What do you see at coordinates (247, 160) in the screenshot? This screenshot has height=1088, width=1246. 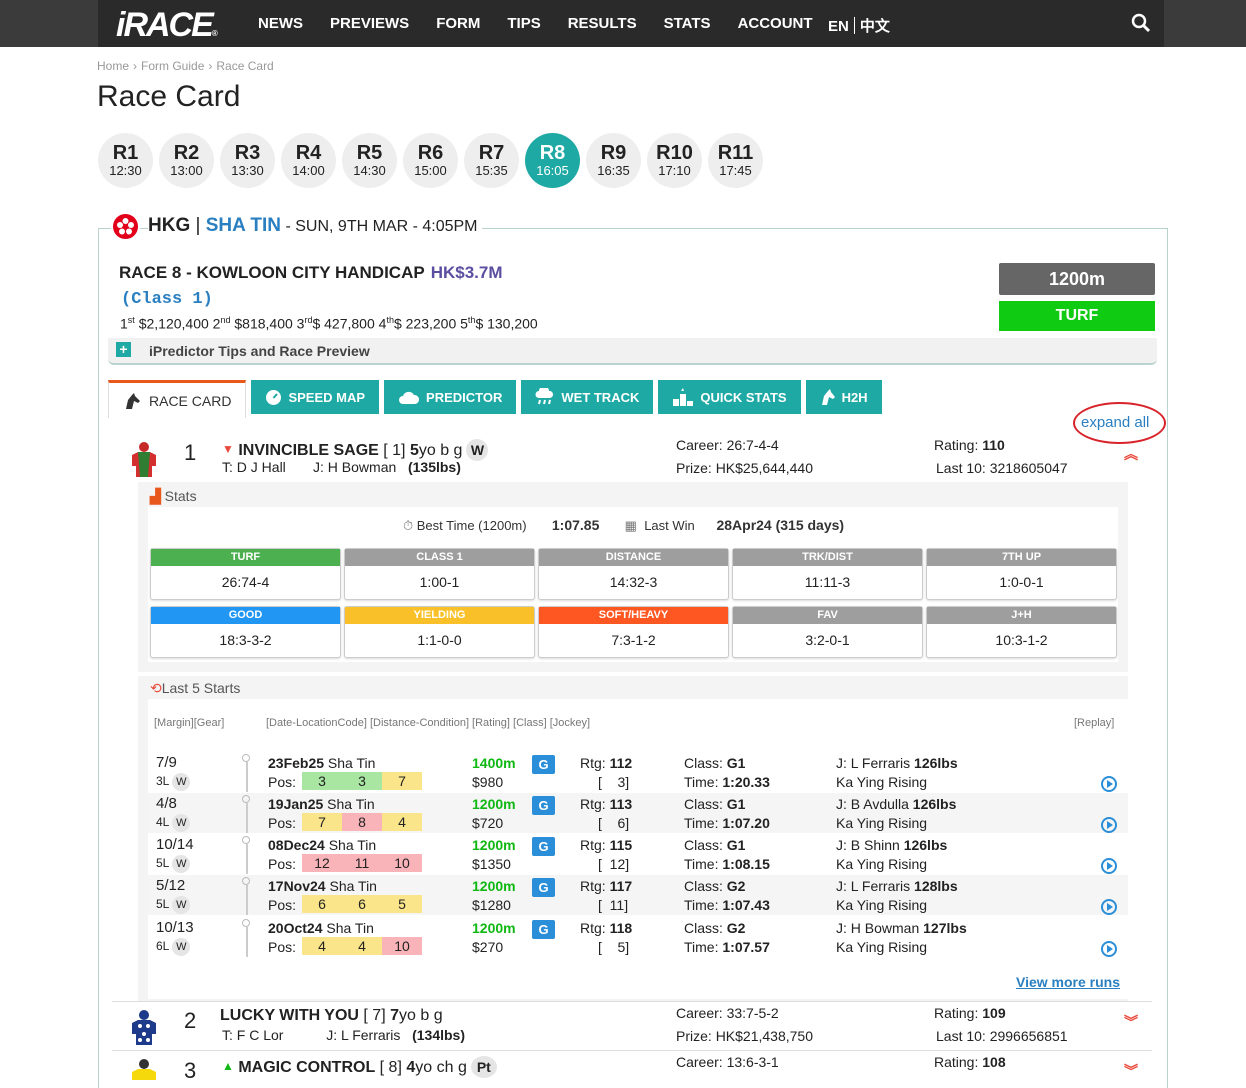 I see `race-button-r3: R3 13:30` at bounding box center [247, 160].